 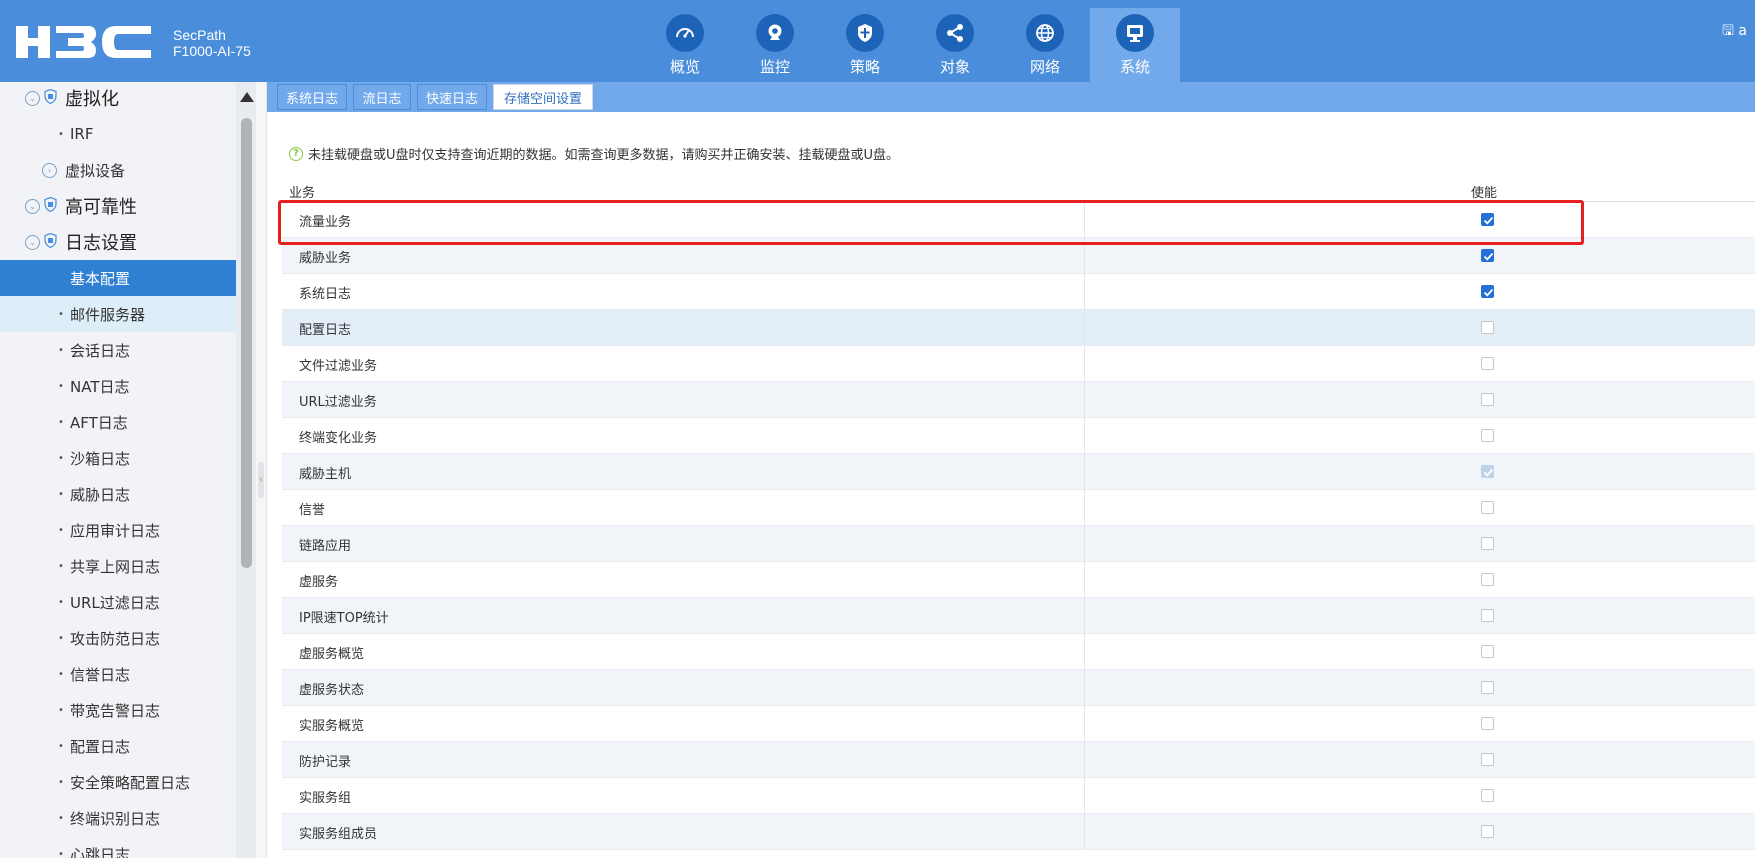 I want to click on table-row: 配置日志, so click(x=1018, y=328).